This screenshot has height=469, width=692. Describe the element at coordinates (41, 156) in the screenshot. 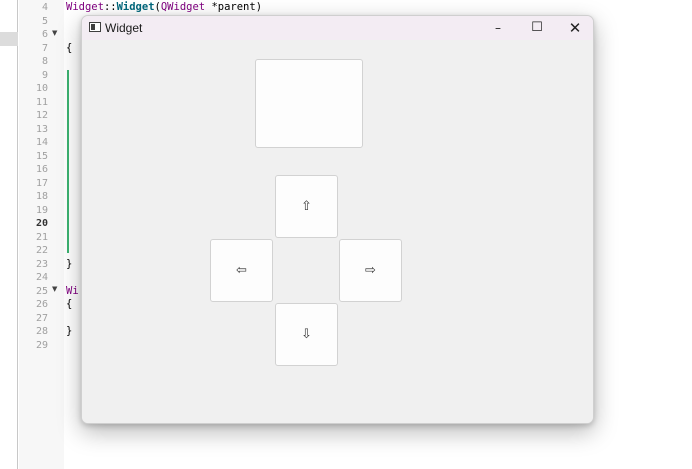

I see `line-number: 15` at that location.